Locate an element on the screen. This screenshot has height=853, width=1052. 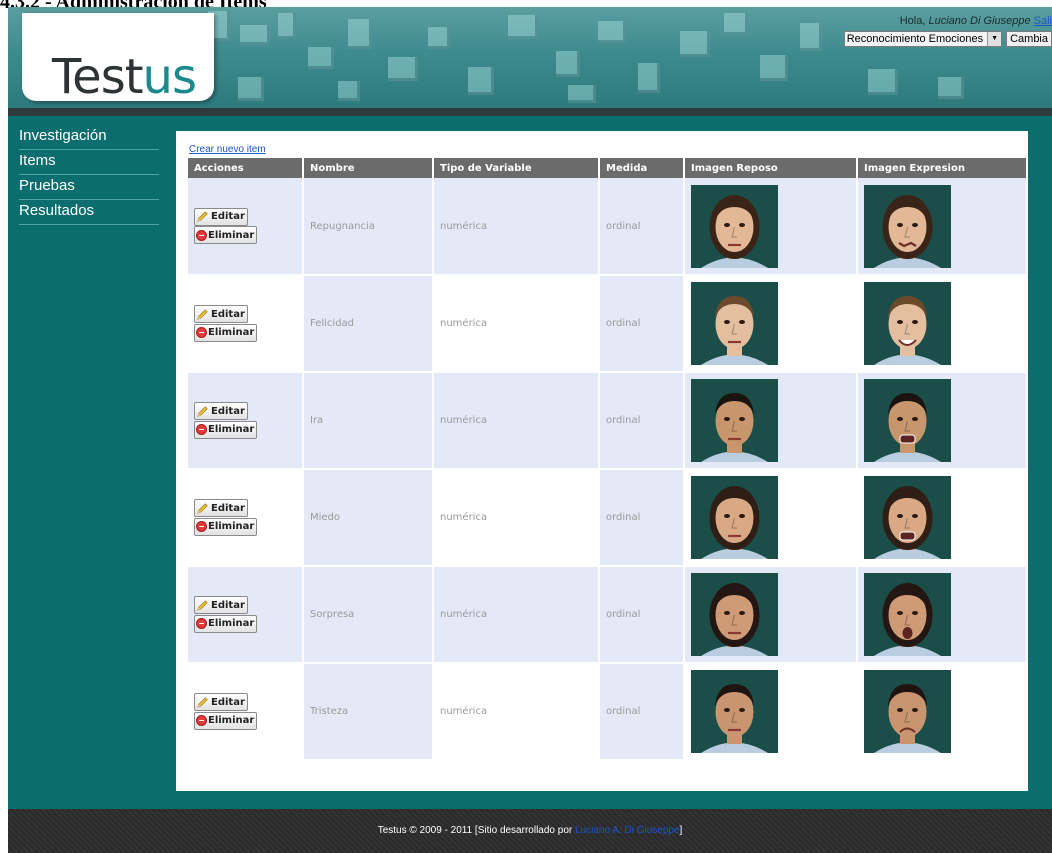
logo: Testus is located at coordinates (118, 59).